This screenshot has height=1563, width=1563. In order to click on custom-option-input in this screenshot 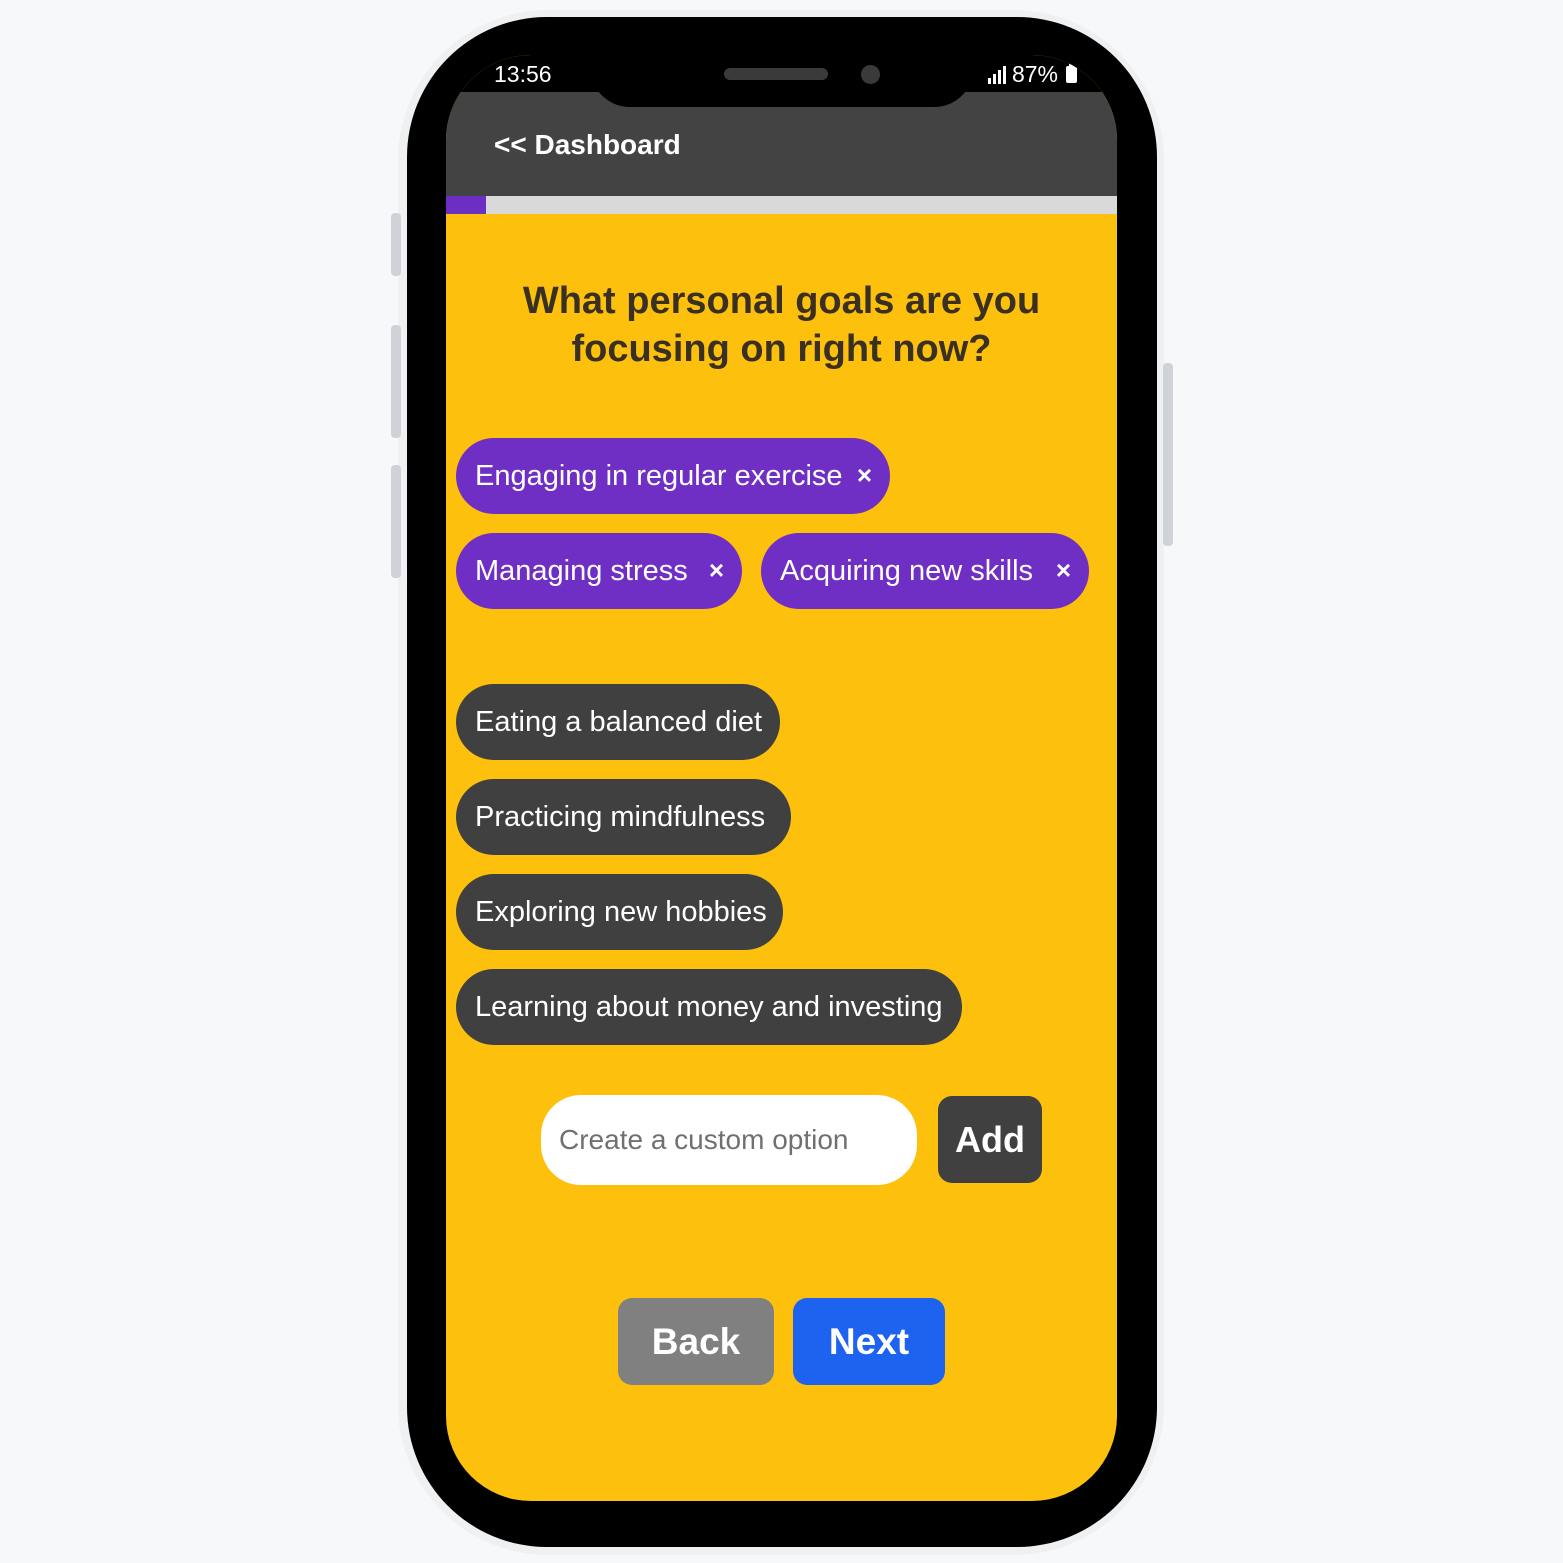, I will do `click(729, 1140)`.